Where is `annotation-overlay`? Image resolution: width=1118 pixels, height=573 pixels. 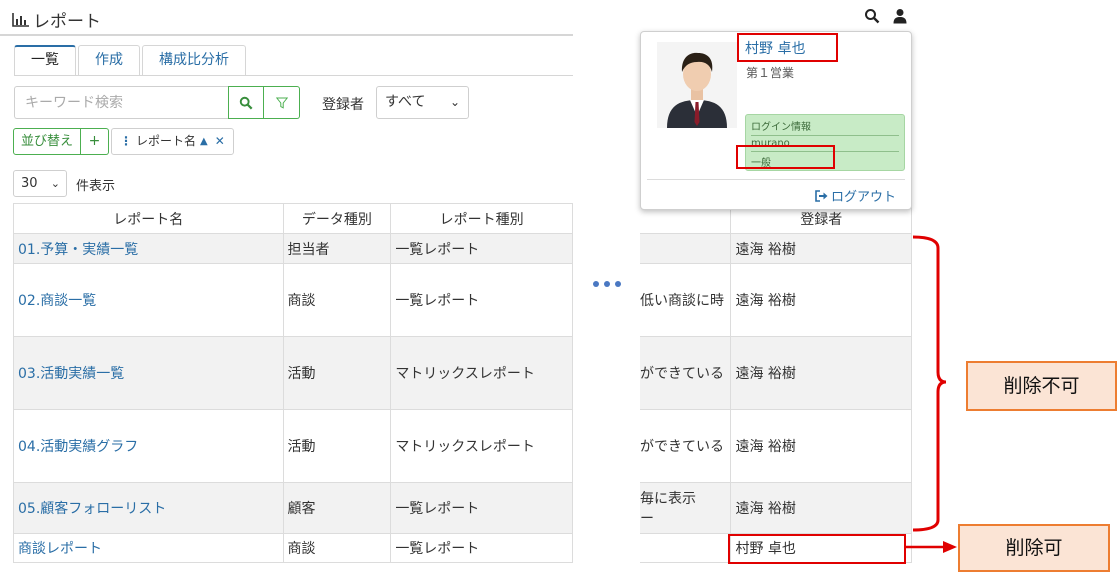
annotation-overlay is located at coordinates (931, 394).